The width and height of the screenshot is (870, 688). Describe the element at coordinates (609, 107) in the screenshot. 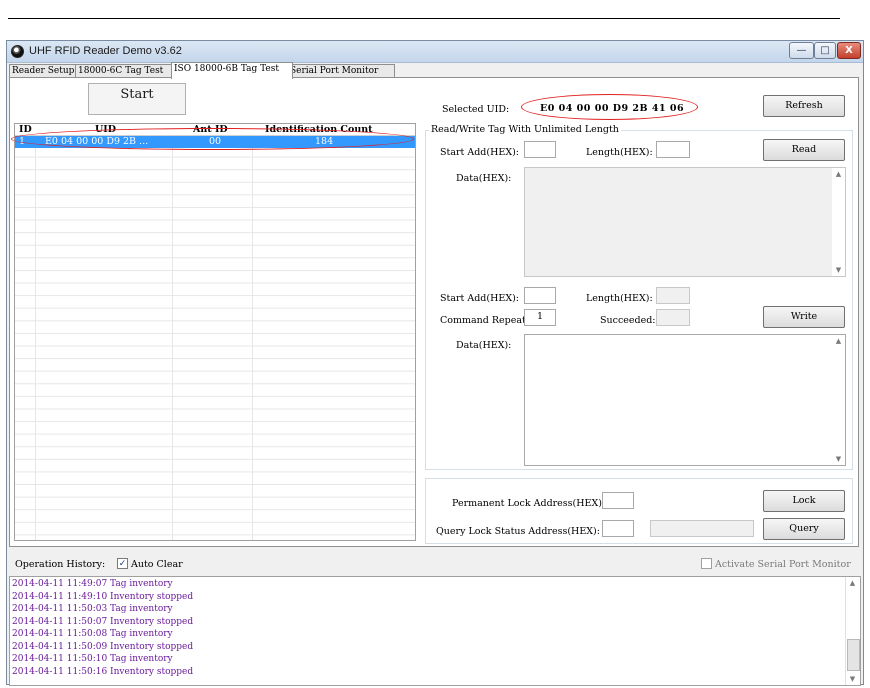

I see `uid-highlight-ellipse` at that location.